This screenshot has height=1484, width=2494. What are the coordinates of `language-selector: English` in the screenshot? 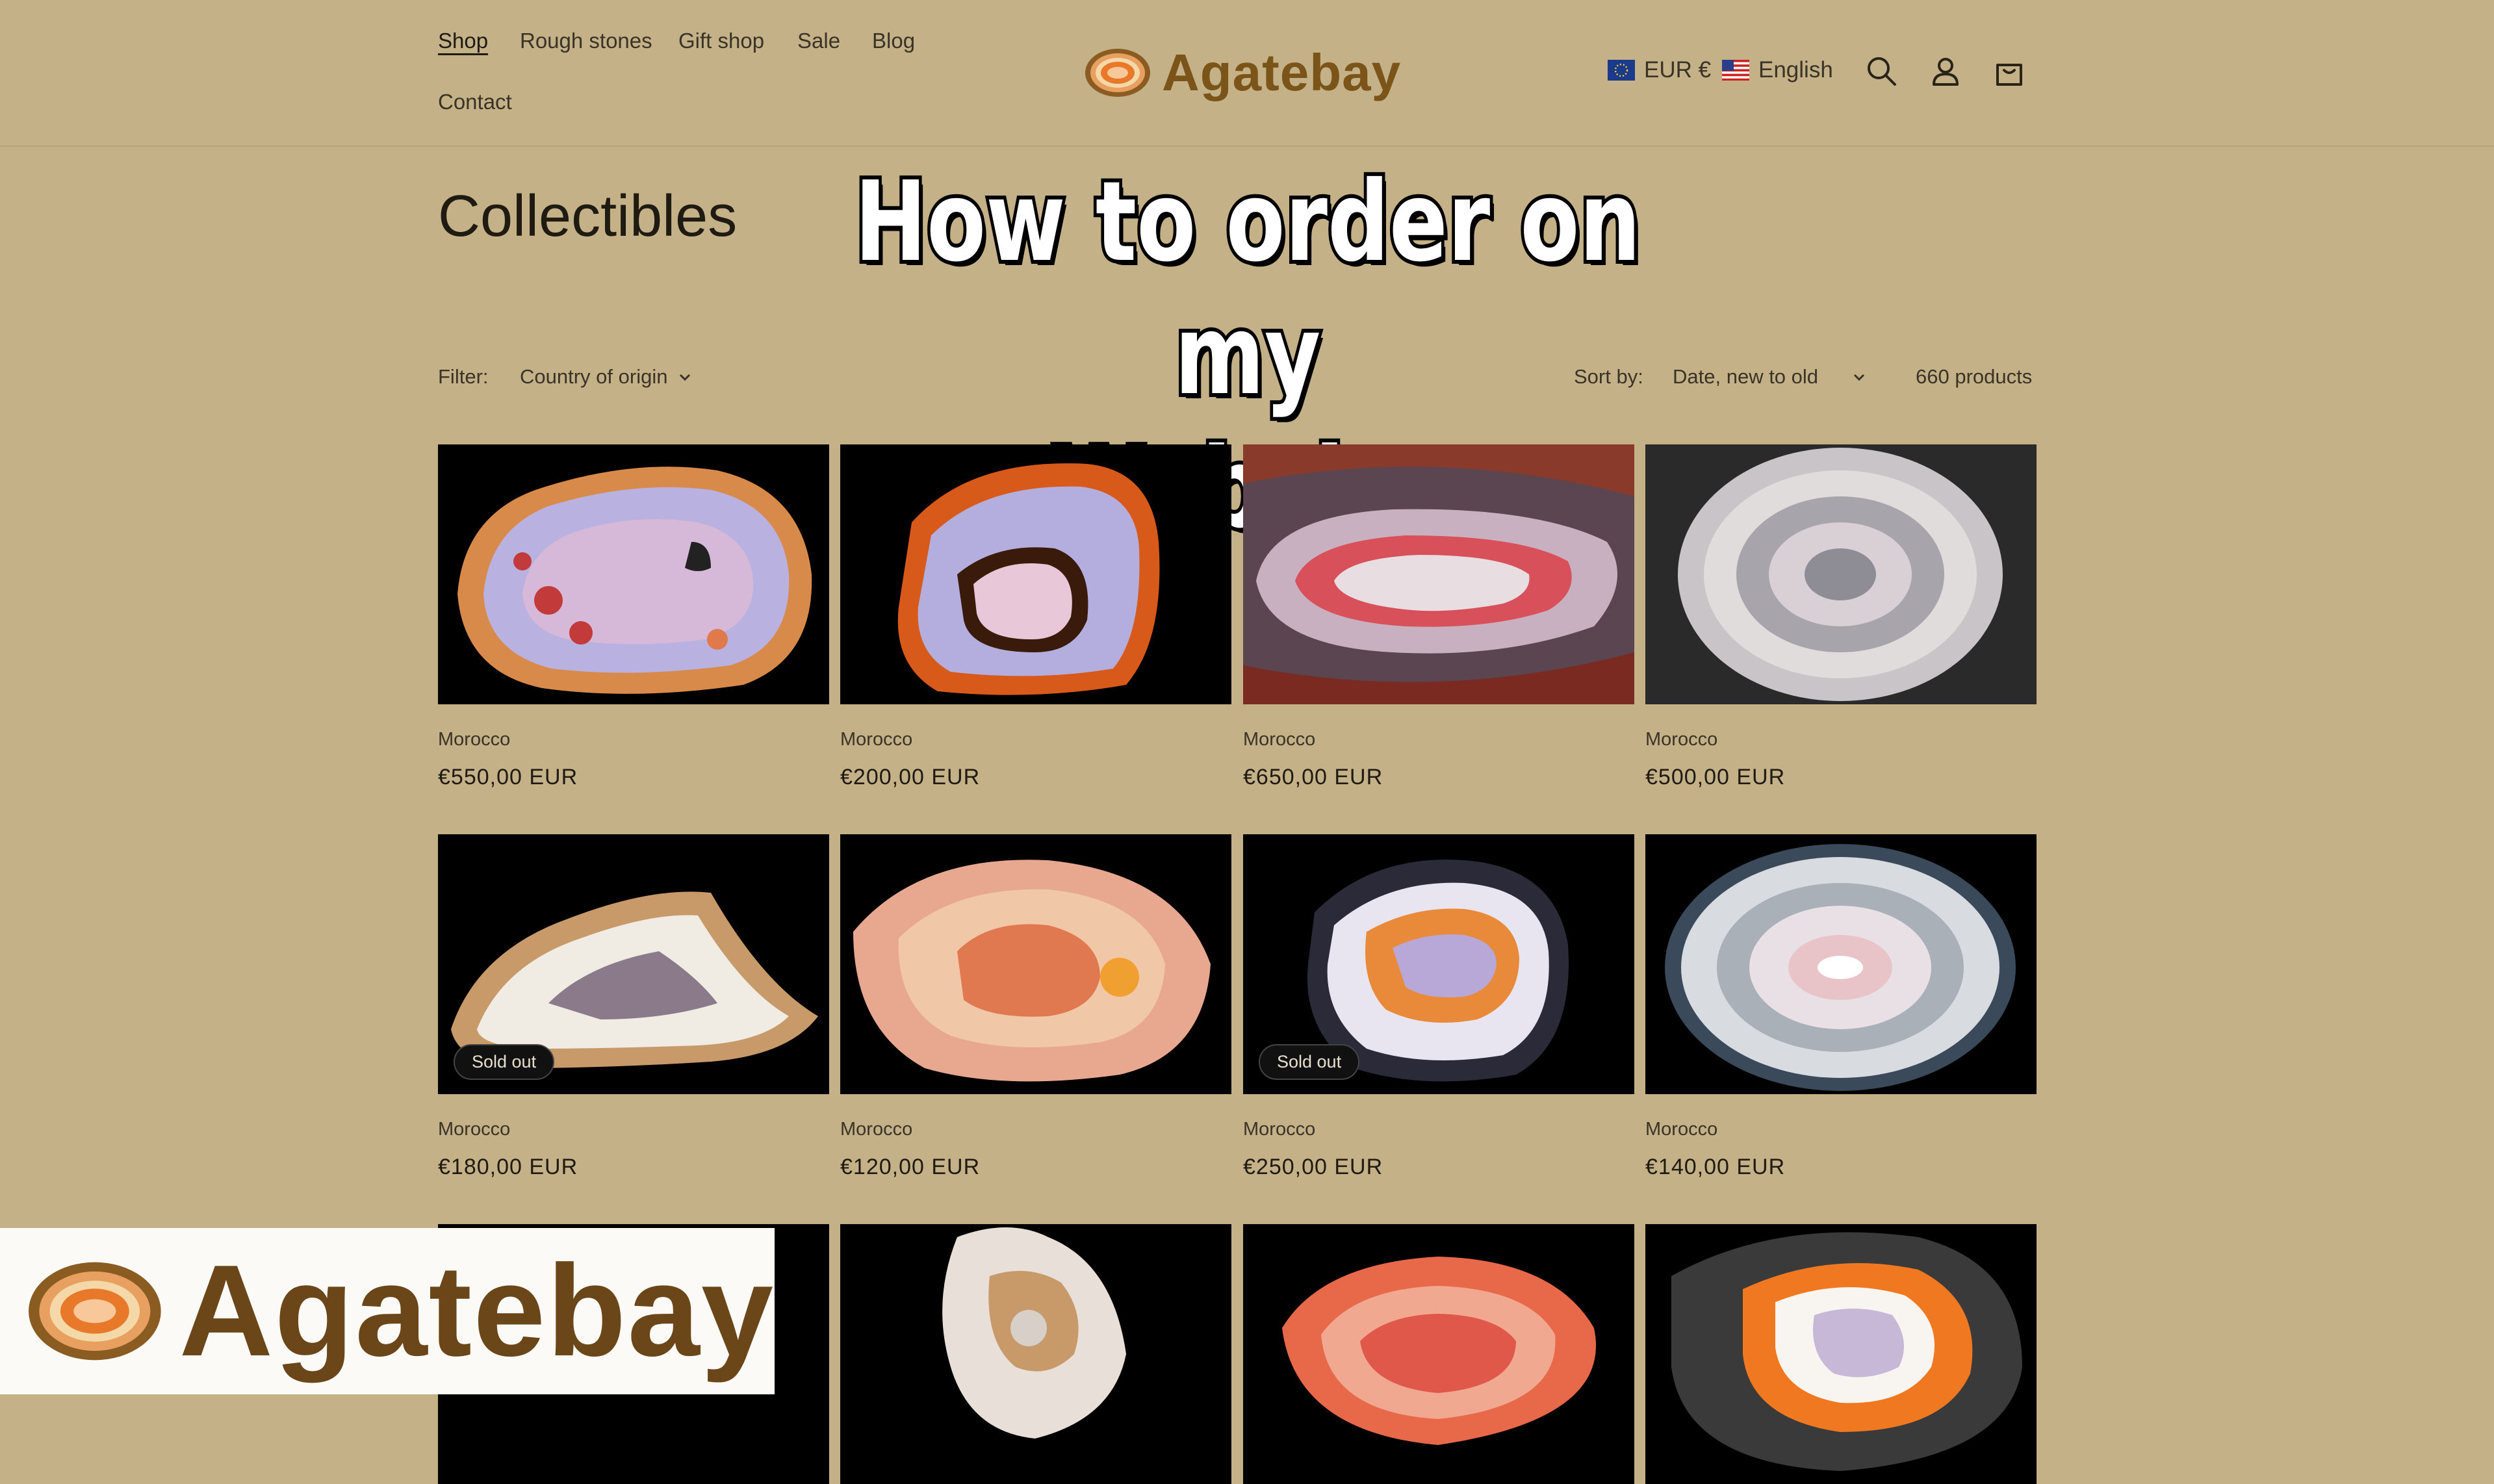 It's located at (1778, 70).